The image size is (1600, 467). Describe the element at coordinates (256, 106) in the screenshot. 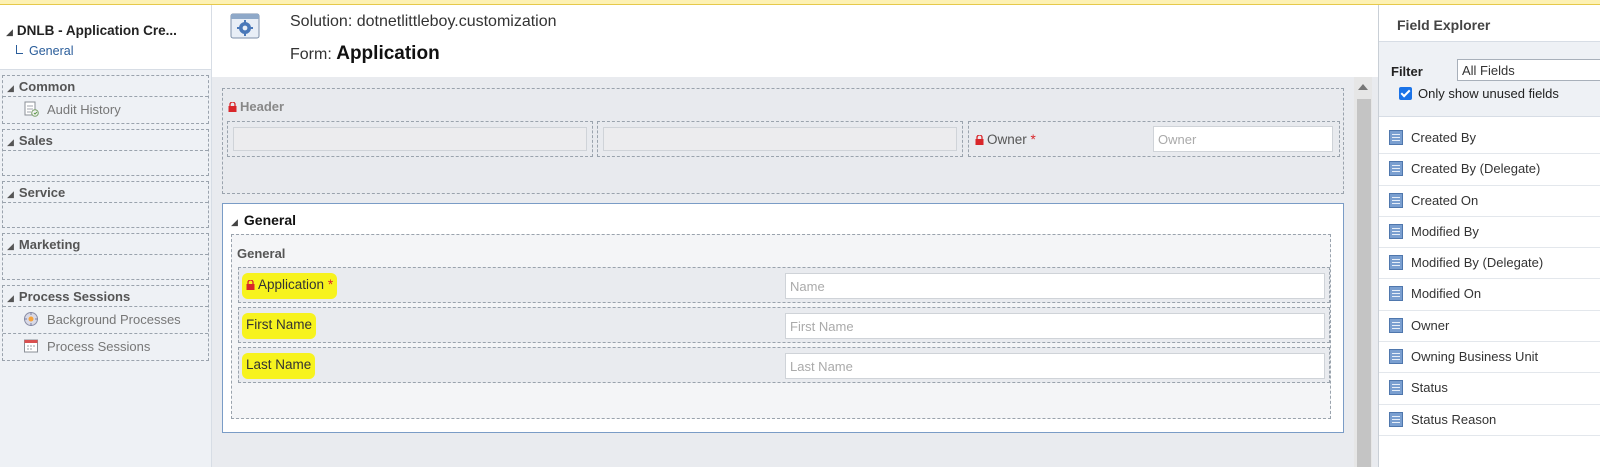

I see `header-section-title: Header` at that location.